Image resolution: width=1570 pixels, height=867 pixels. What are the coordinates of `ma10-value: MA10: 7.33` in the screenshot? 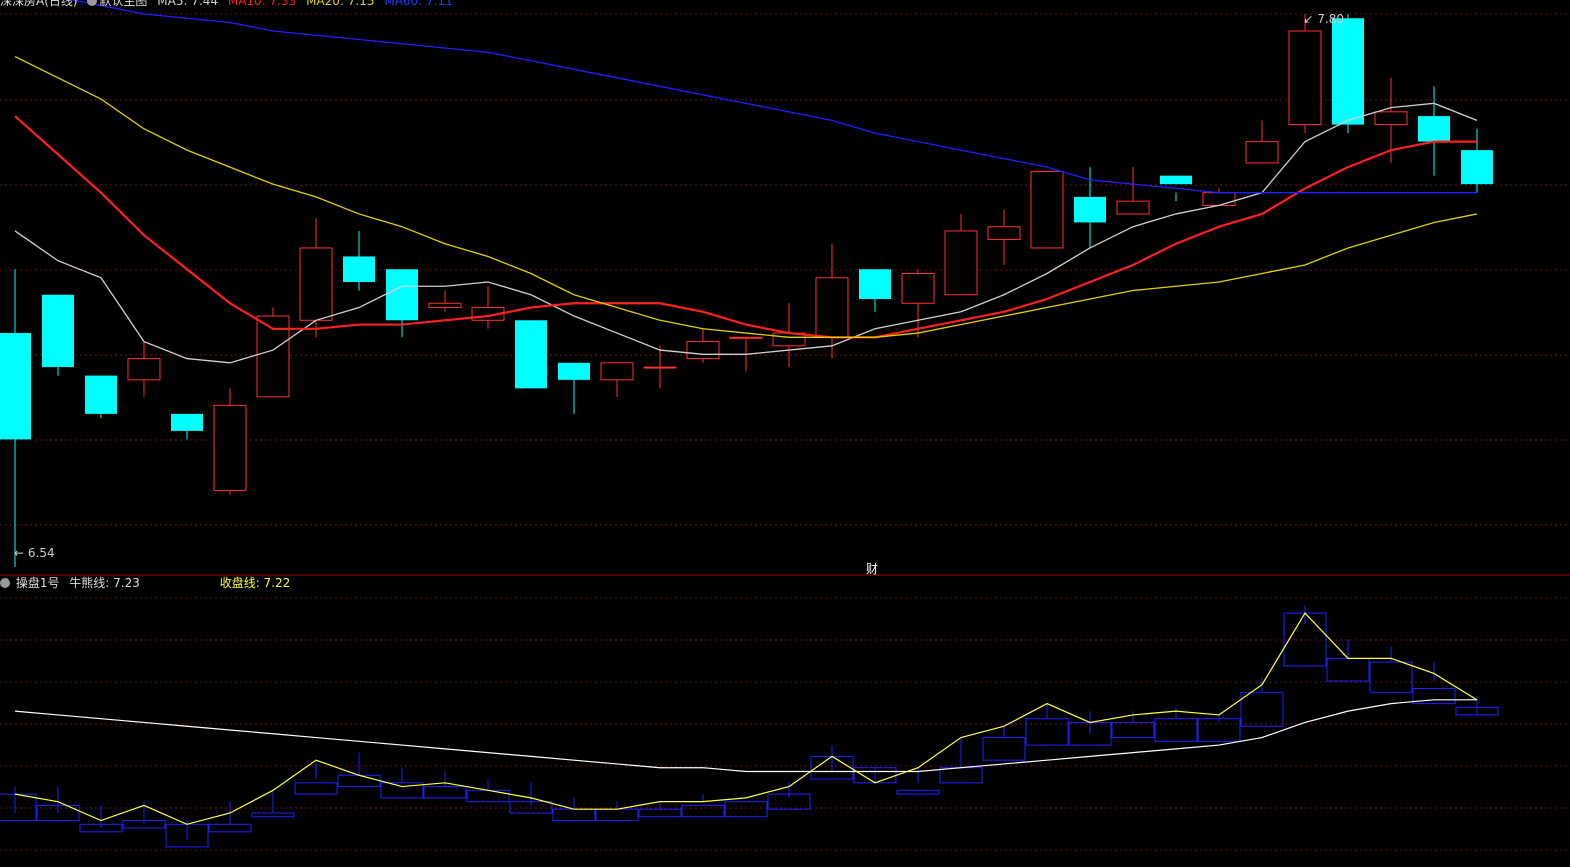 It's located at (262, 4).